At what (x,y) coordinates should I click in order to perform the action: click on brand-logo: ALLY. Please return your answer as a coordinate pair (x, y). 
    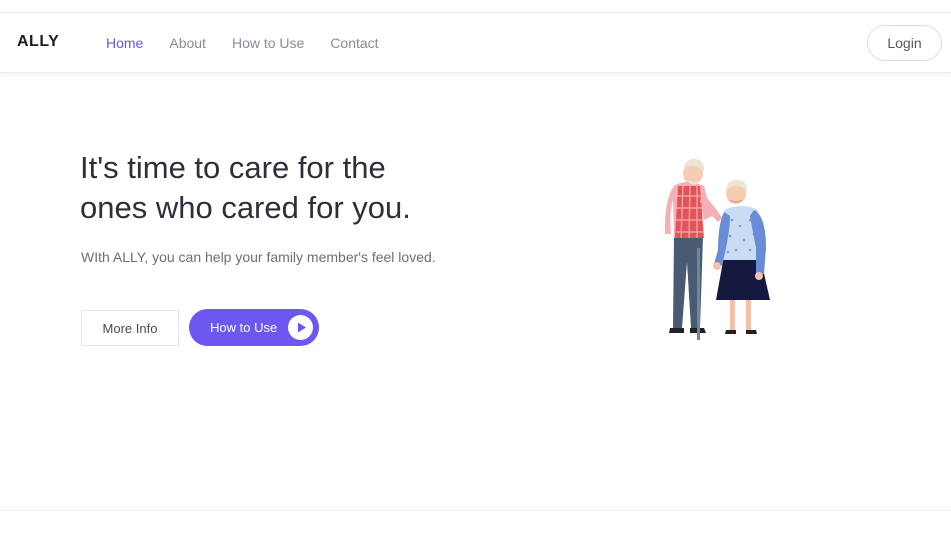
    Looking at the image, I should click on (38, 42).